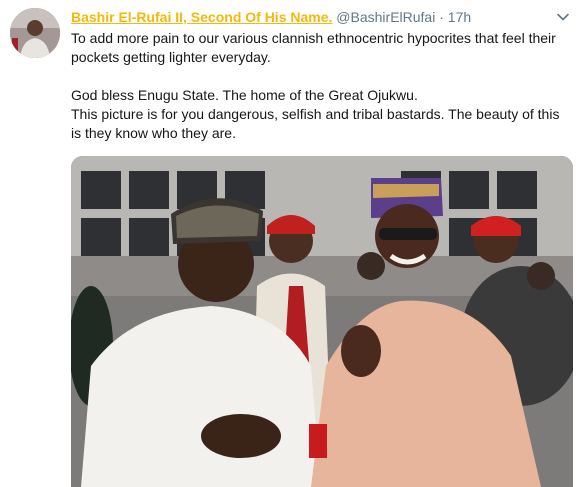 The image size is (582, 487). What do you see at coordinates (459, 17) in the screenshot?
I see `timestamp: 17h` at bounding box center [459, 17].